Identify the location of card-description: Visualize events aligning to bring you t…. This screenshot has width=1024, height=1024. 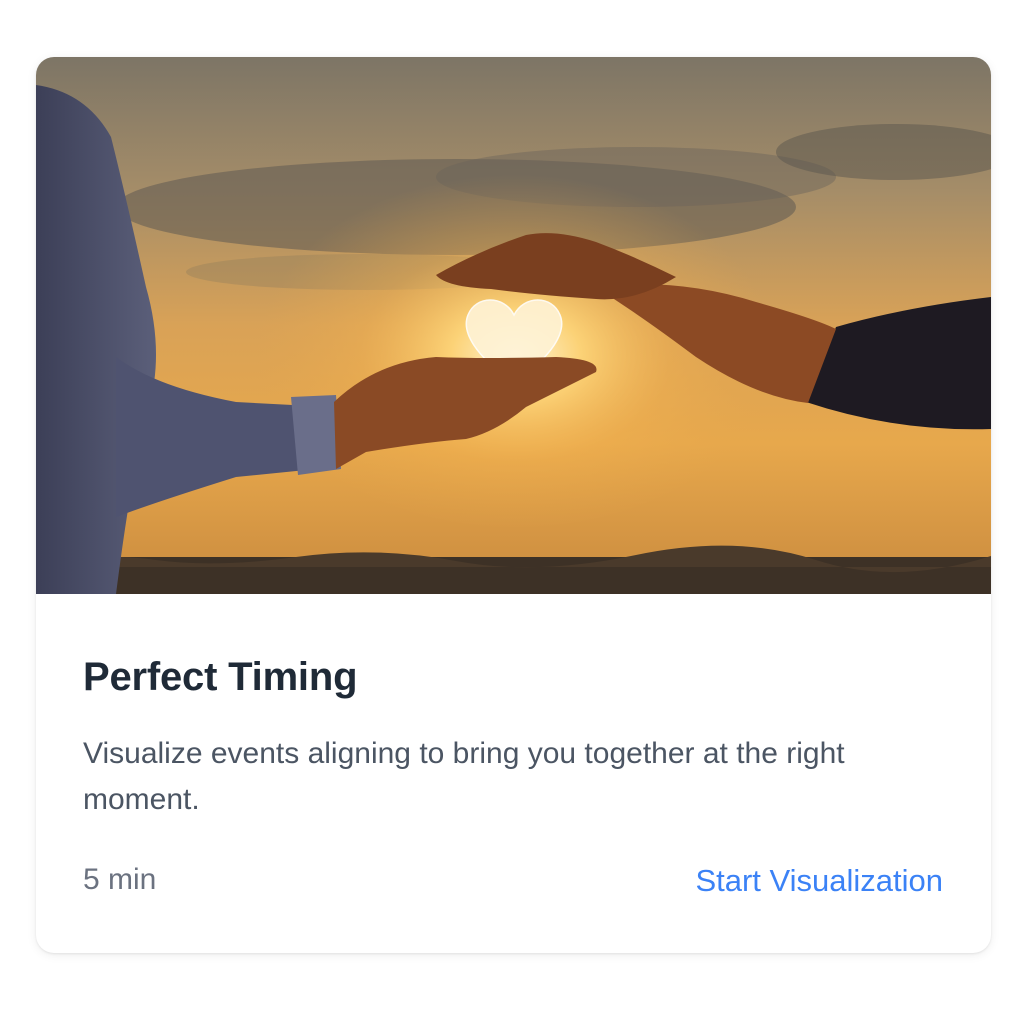
(464, 776).